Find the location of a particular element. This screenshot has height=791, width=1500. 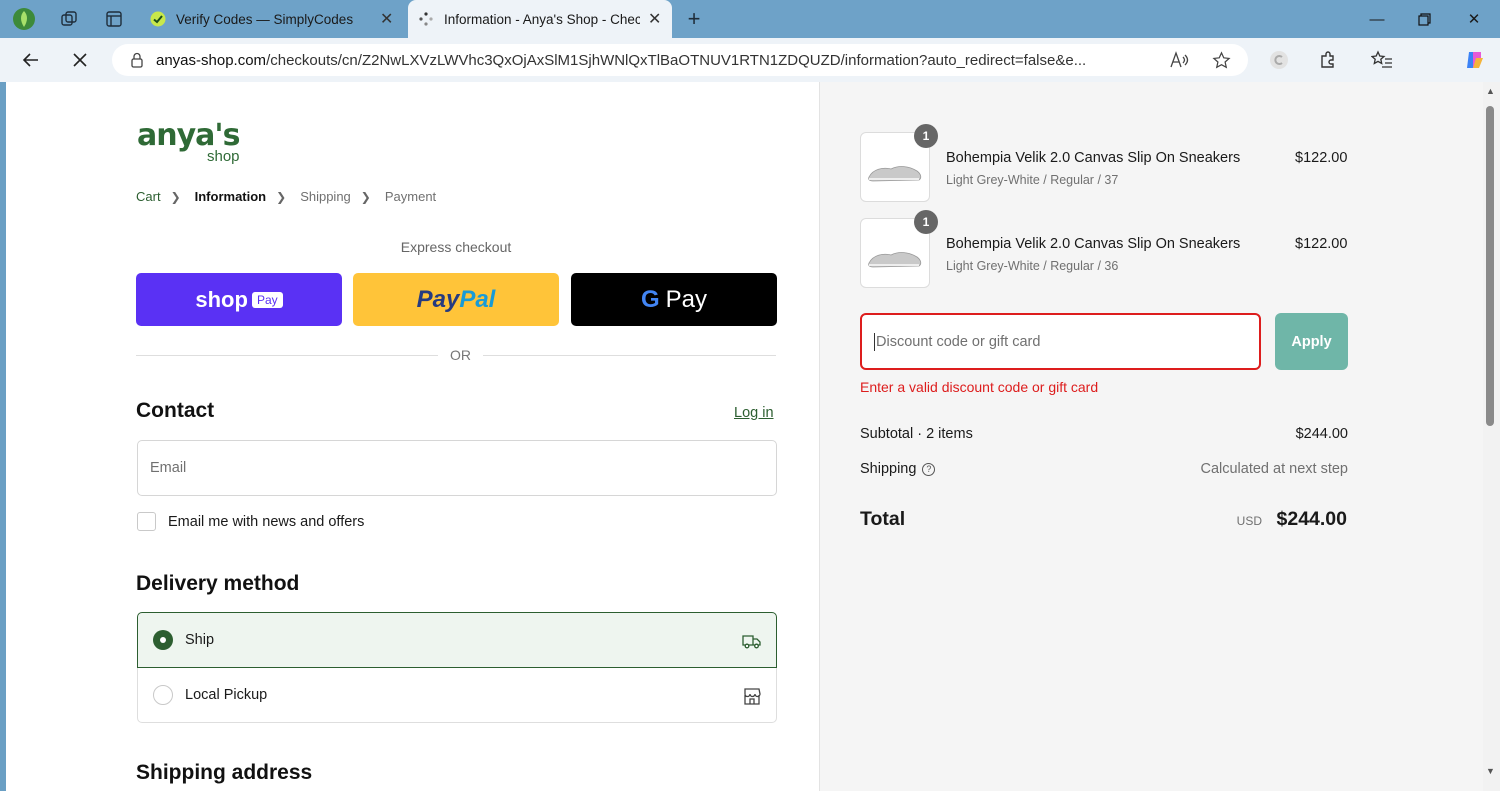

pickup-label: Local Pickup is located at coordinates (226, 695).